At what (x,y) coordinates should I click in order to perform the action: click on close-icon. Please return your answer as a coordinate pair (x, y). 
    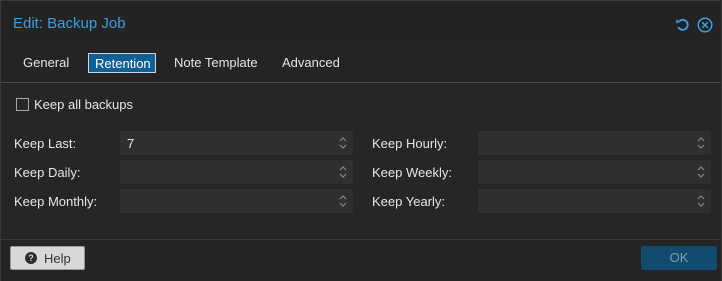
    Looking at the image, I should click on (705, 25).